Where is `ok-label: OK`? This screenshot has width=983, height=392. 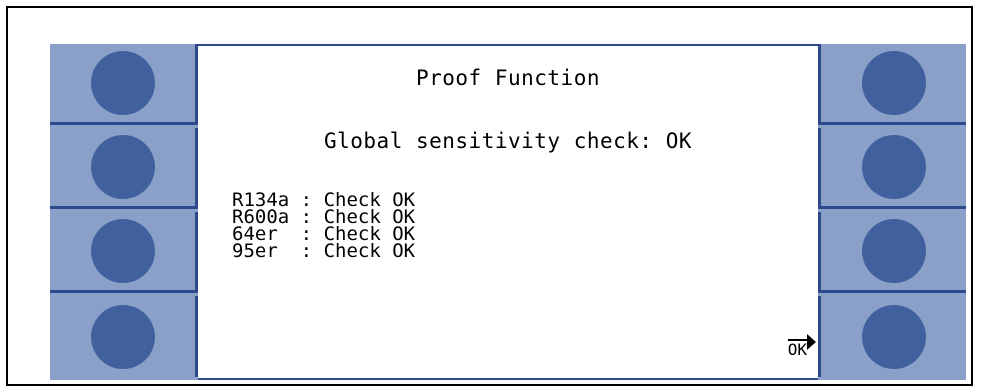 ok-label: OK is located at coordinates (797, 349).